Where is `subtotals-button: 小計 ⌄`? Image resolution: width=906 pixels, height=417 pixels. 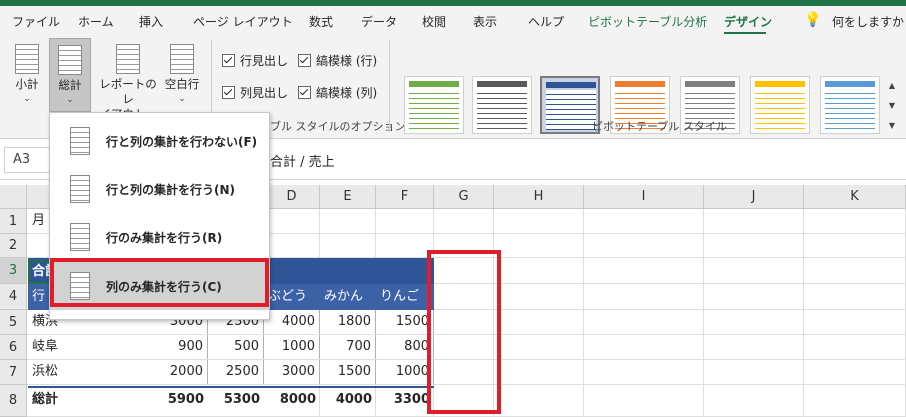 subtotals-button: 小計 ⌄ is located at coordinates (27, 74).